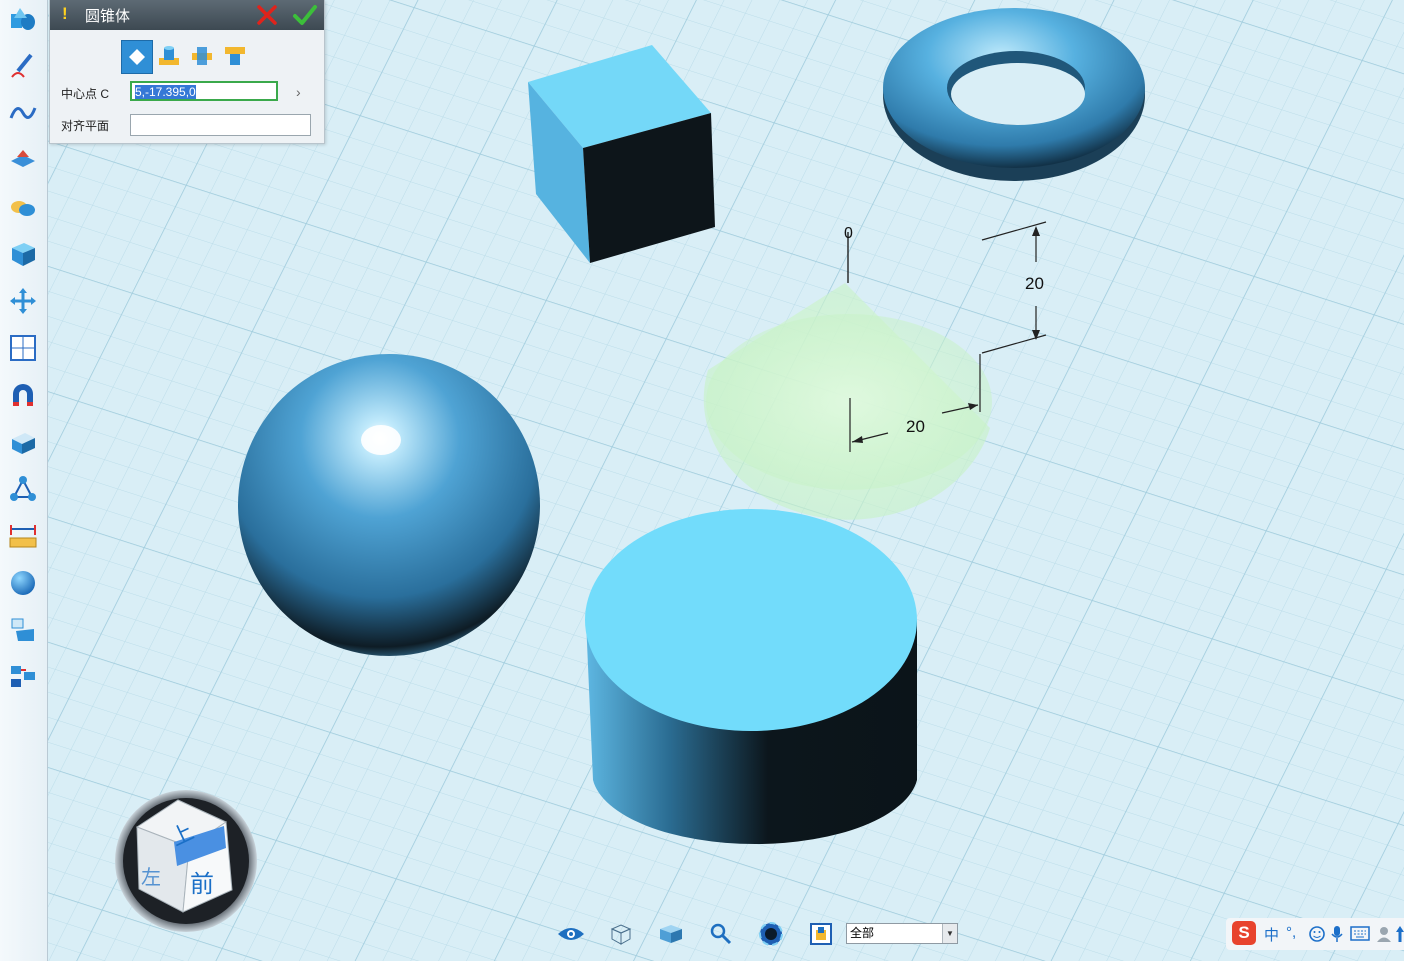  I want to click on move-button, so click(23, 301).